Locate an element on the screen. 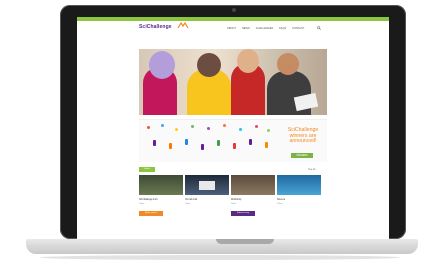 The width and height of the screenshot is (424, 264). base-notch is located at coordinates (245, 241).